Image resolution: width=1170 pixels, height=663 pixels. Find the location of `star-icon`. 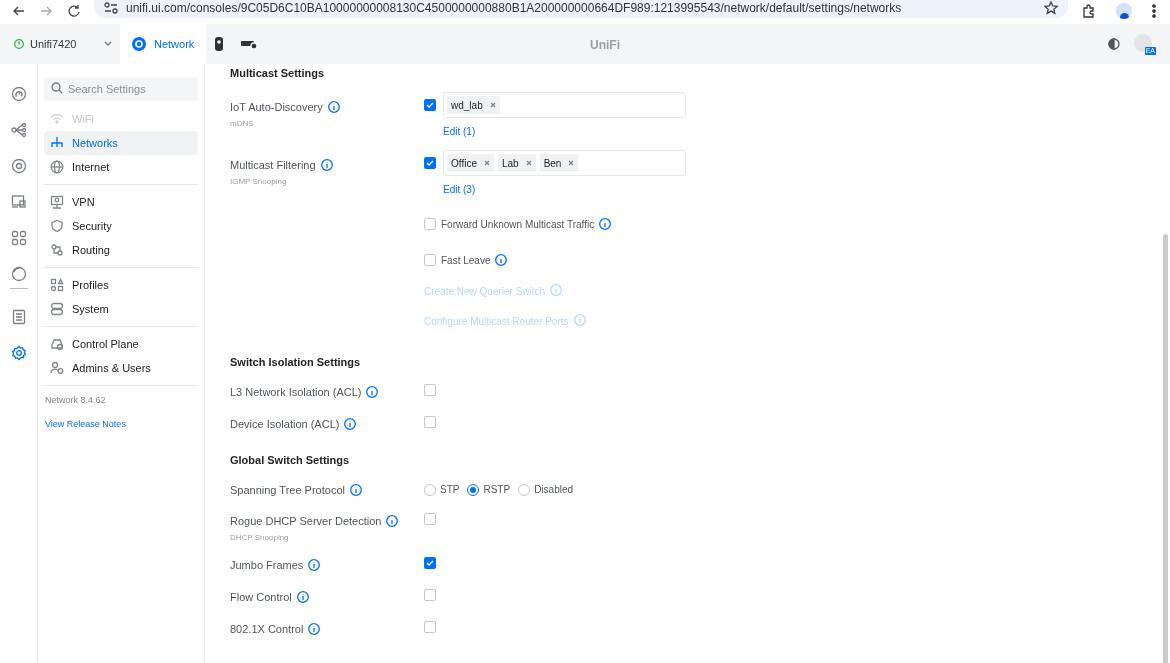

star-icon is located at coordinates (1051, 8).